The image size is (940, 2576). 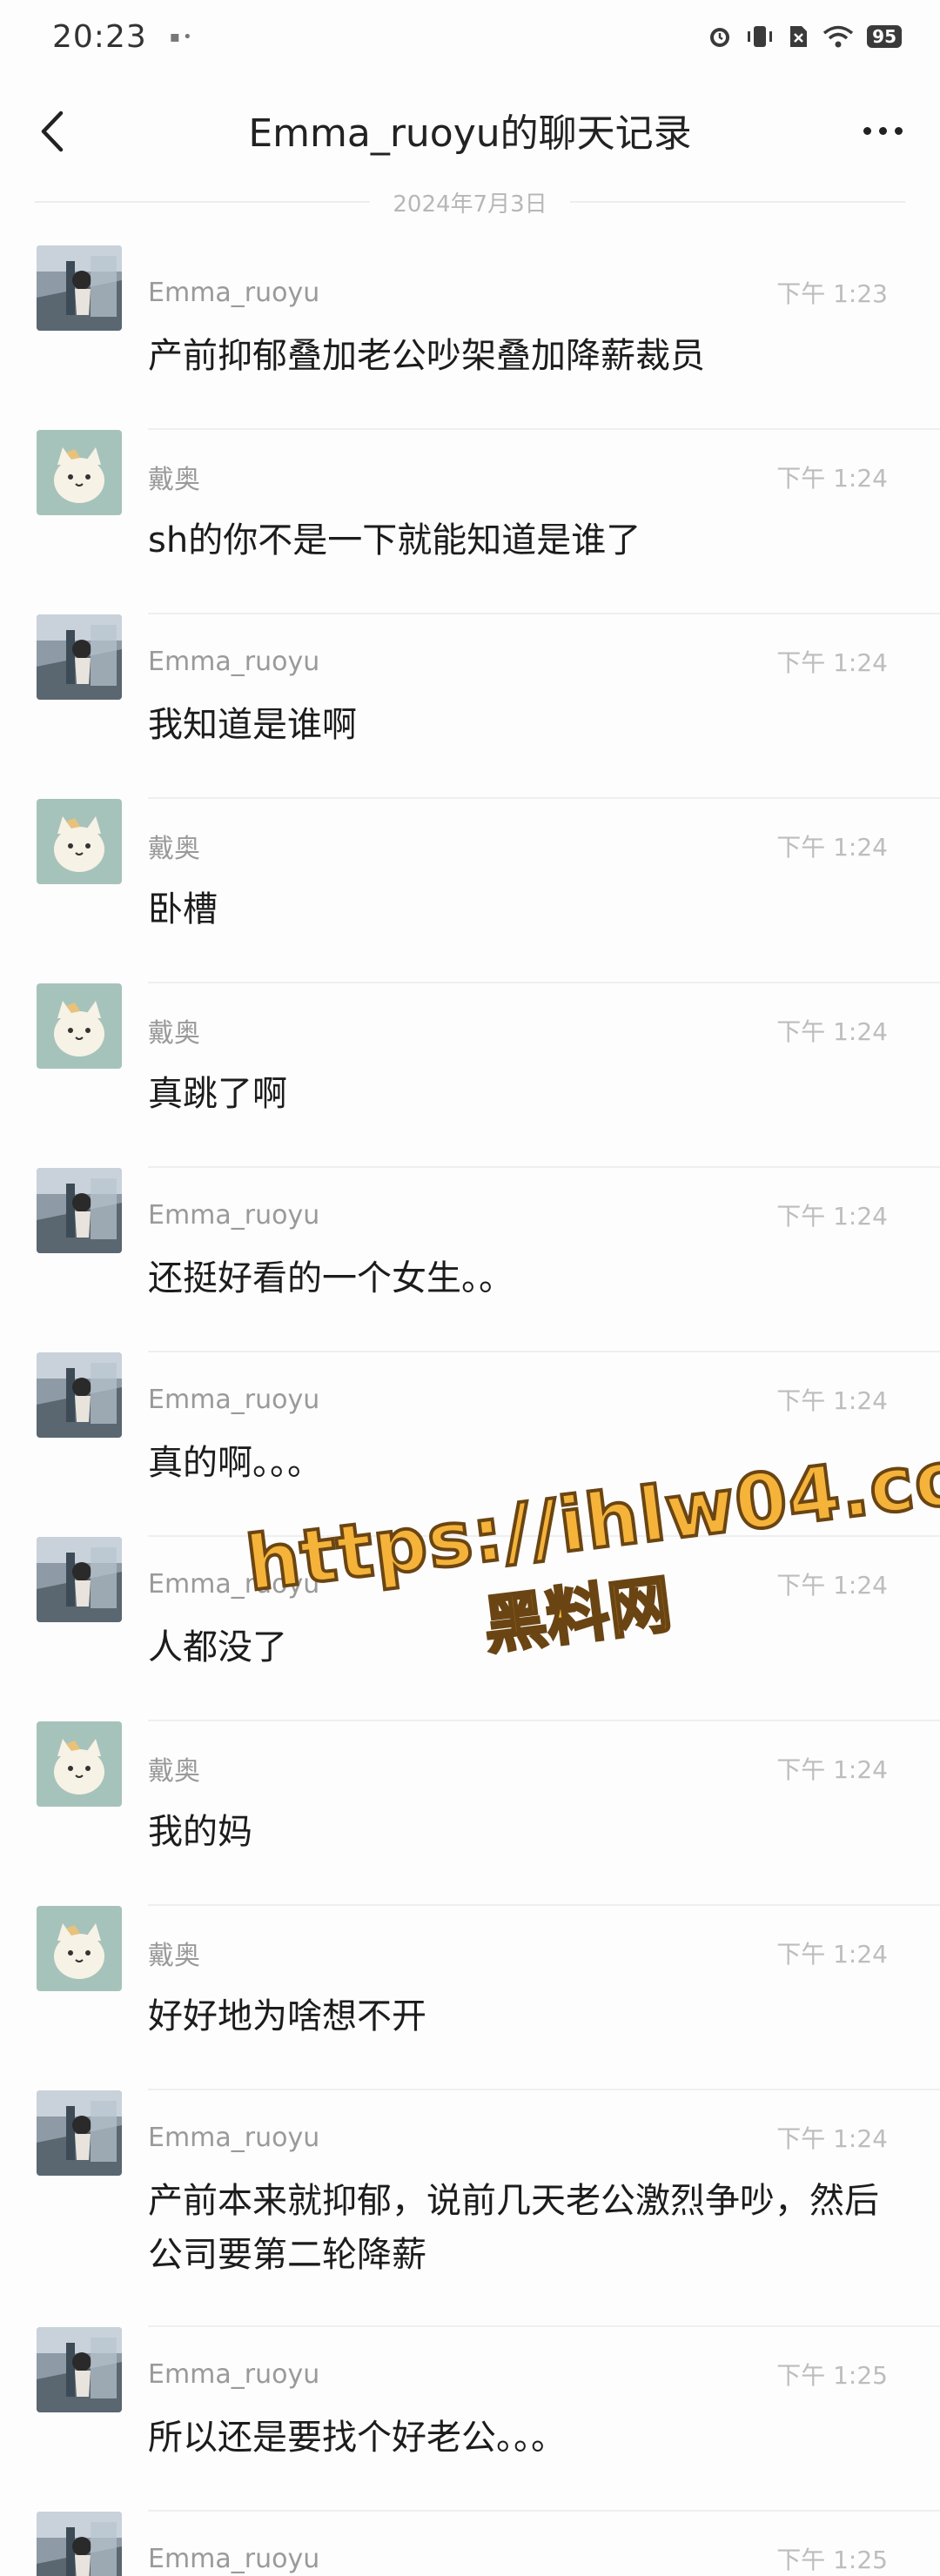 I want to click on message-time: 下午 1:23, so click(x=832, y=293).